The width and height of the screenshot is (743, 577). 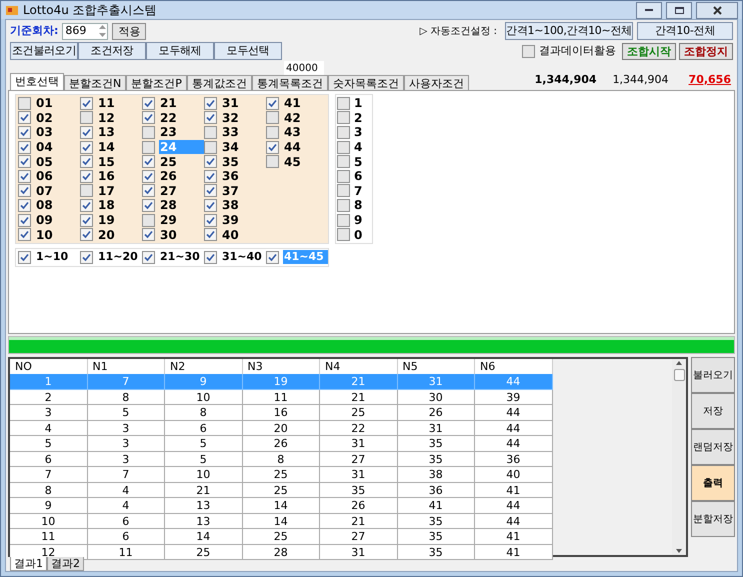 I want to click on close-button, so click(x=717, y=10).